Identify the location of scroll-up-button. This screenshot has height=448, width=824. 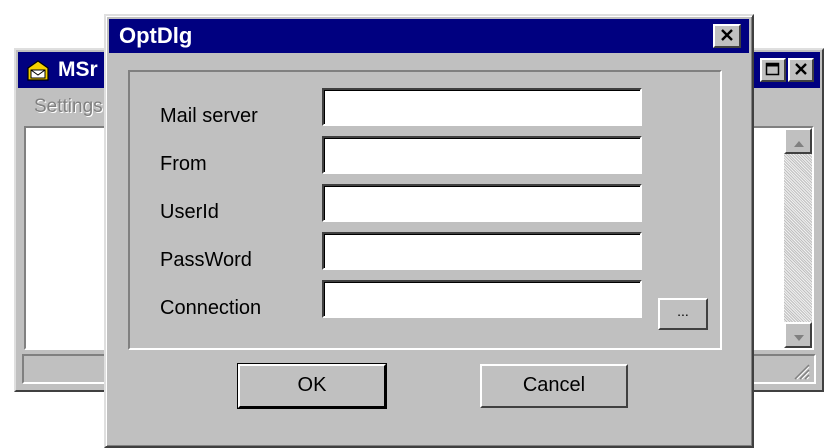
(798, 141).